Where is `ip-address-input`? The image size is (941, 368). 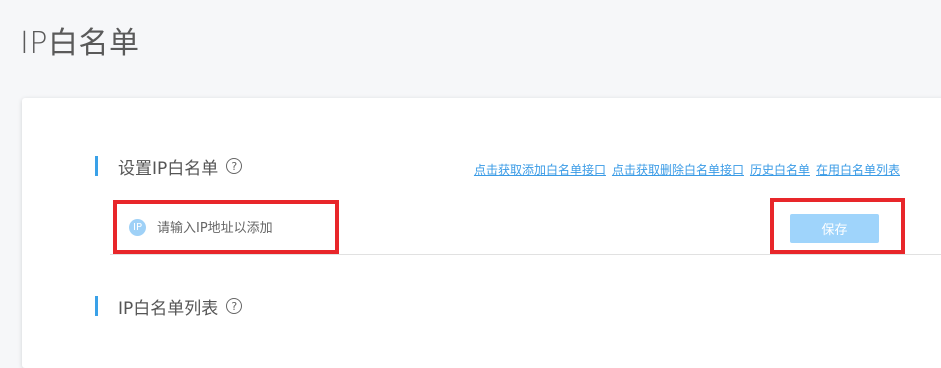 ip-address-input is located at coordinates (244, 228).